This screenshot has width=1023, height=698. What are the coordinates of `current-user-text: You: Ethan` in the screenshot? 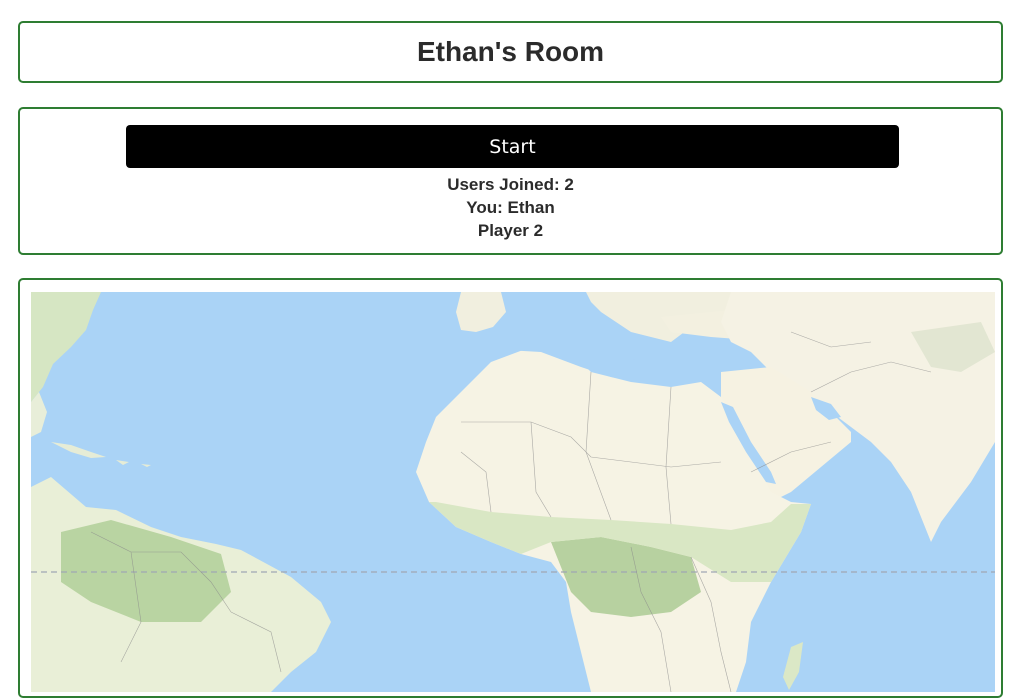 It's located at (510, 207).